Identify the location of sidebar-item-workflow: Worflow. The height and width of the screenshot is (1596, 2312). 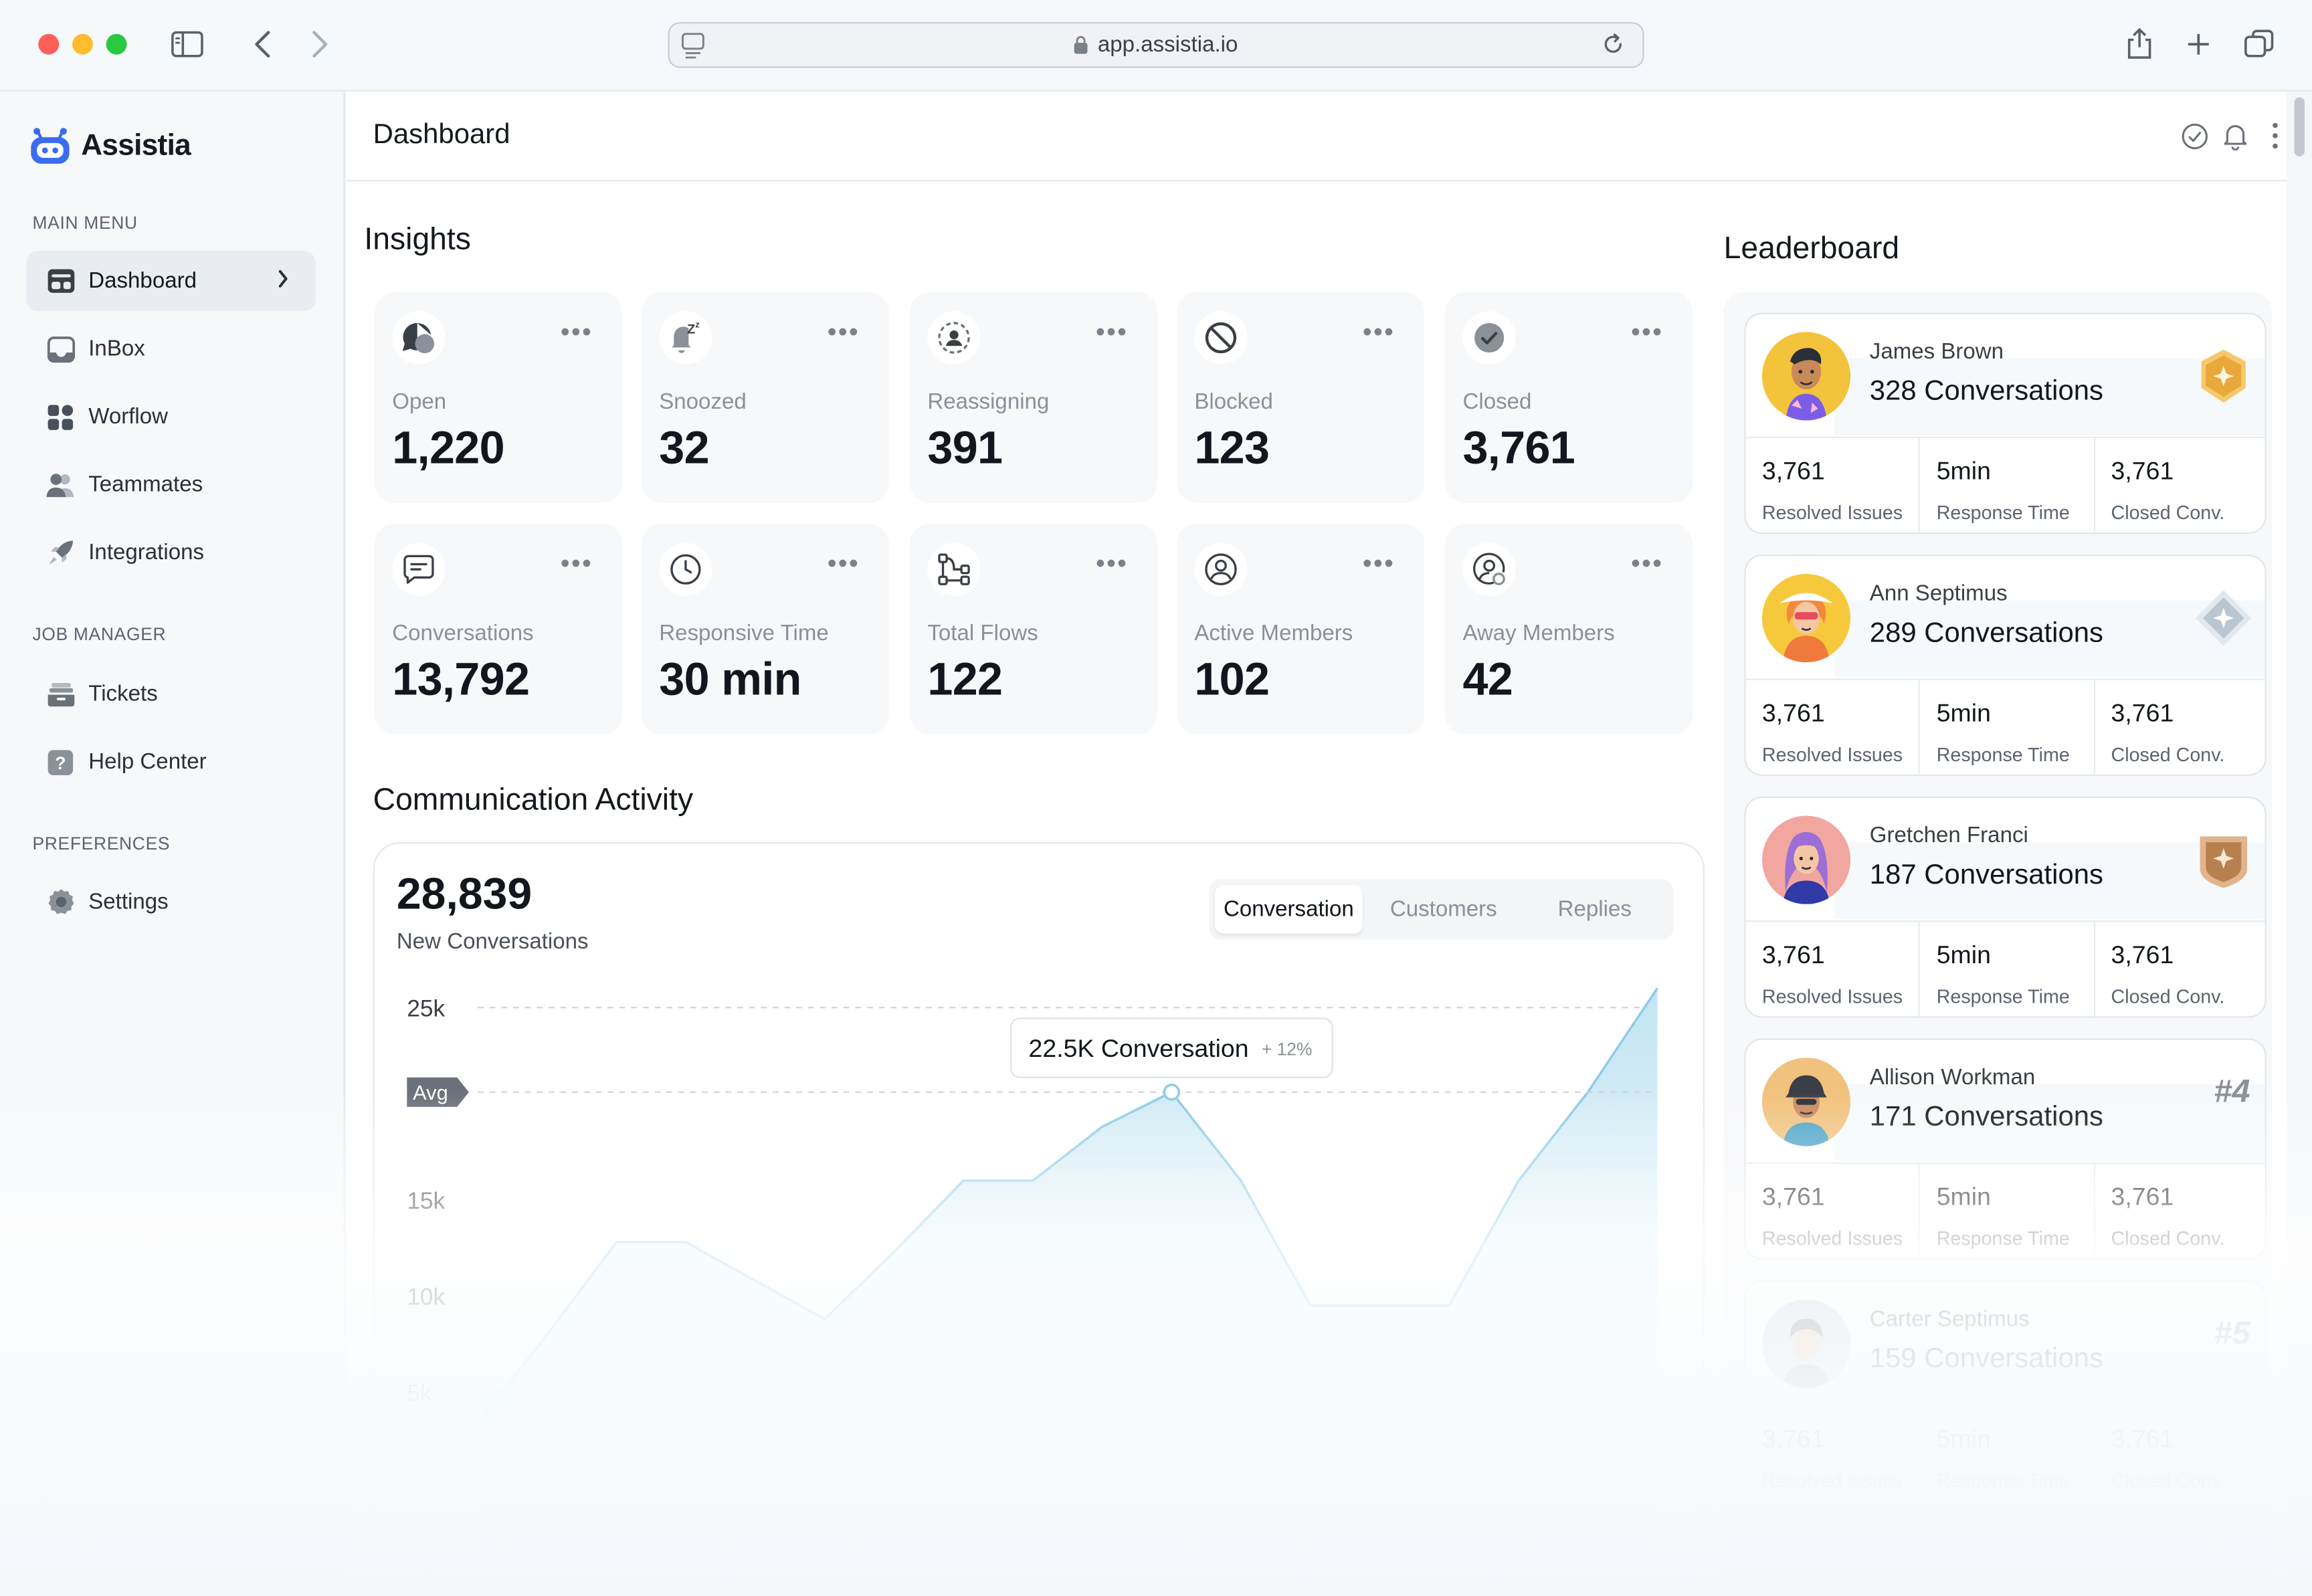
(171, 417).